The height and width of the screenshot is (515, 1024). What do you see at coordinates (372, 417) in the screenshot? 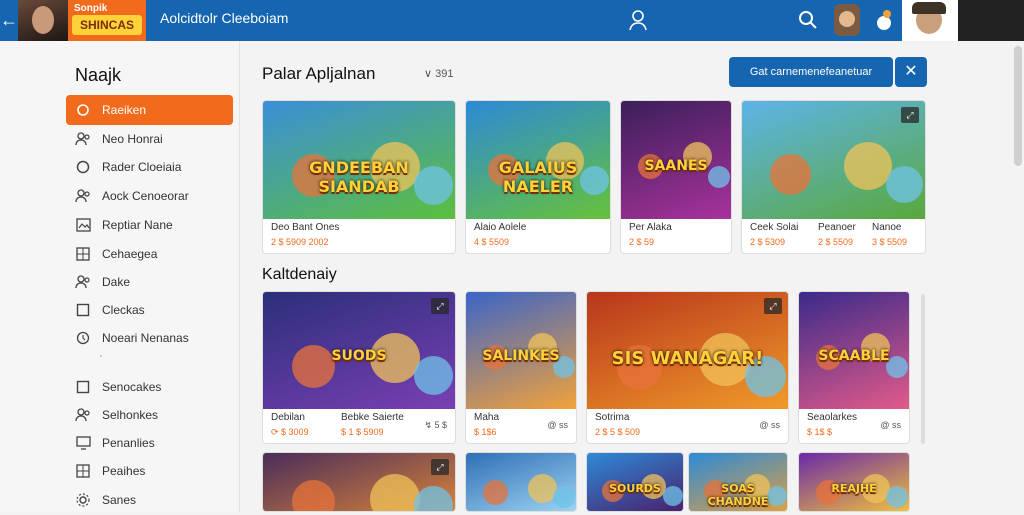
I see `game-name: Bebke Saierte` at bounding box center [372, 417].